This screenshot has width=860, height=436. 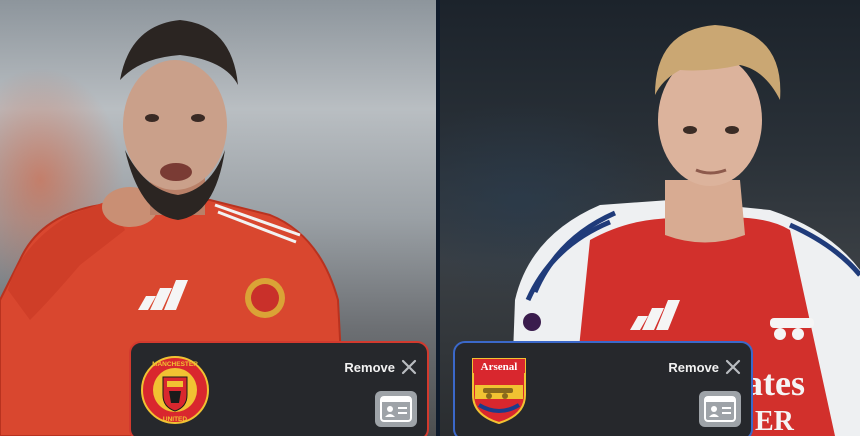 What do you see at coordinates (775, 383) in the screenshot?
I see `jersey-sponsor-text: ates` at bounding box center [775, 383].